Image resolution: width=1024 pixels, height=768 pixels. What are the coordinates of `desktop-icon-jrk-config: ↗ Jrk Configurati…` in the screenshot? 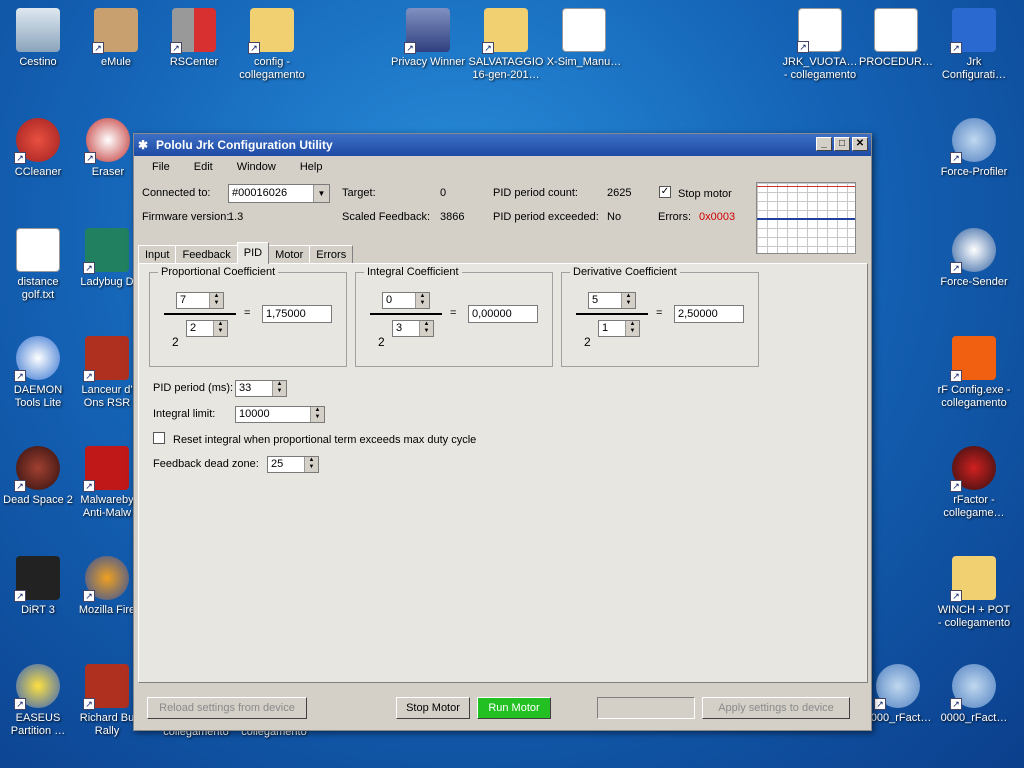 It's located at (974, 45).